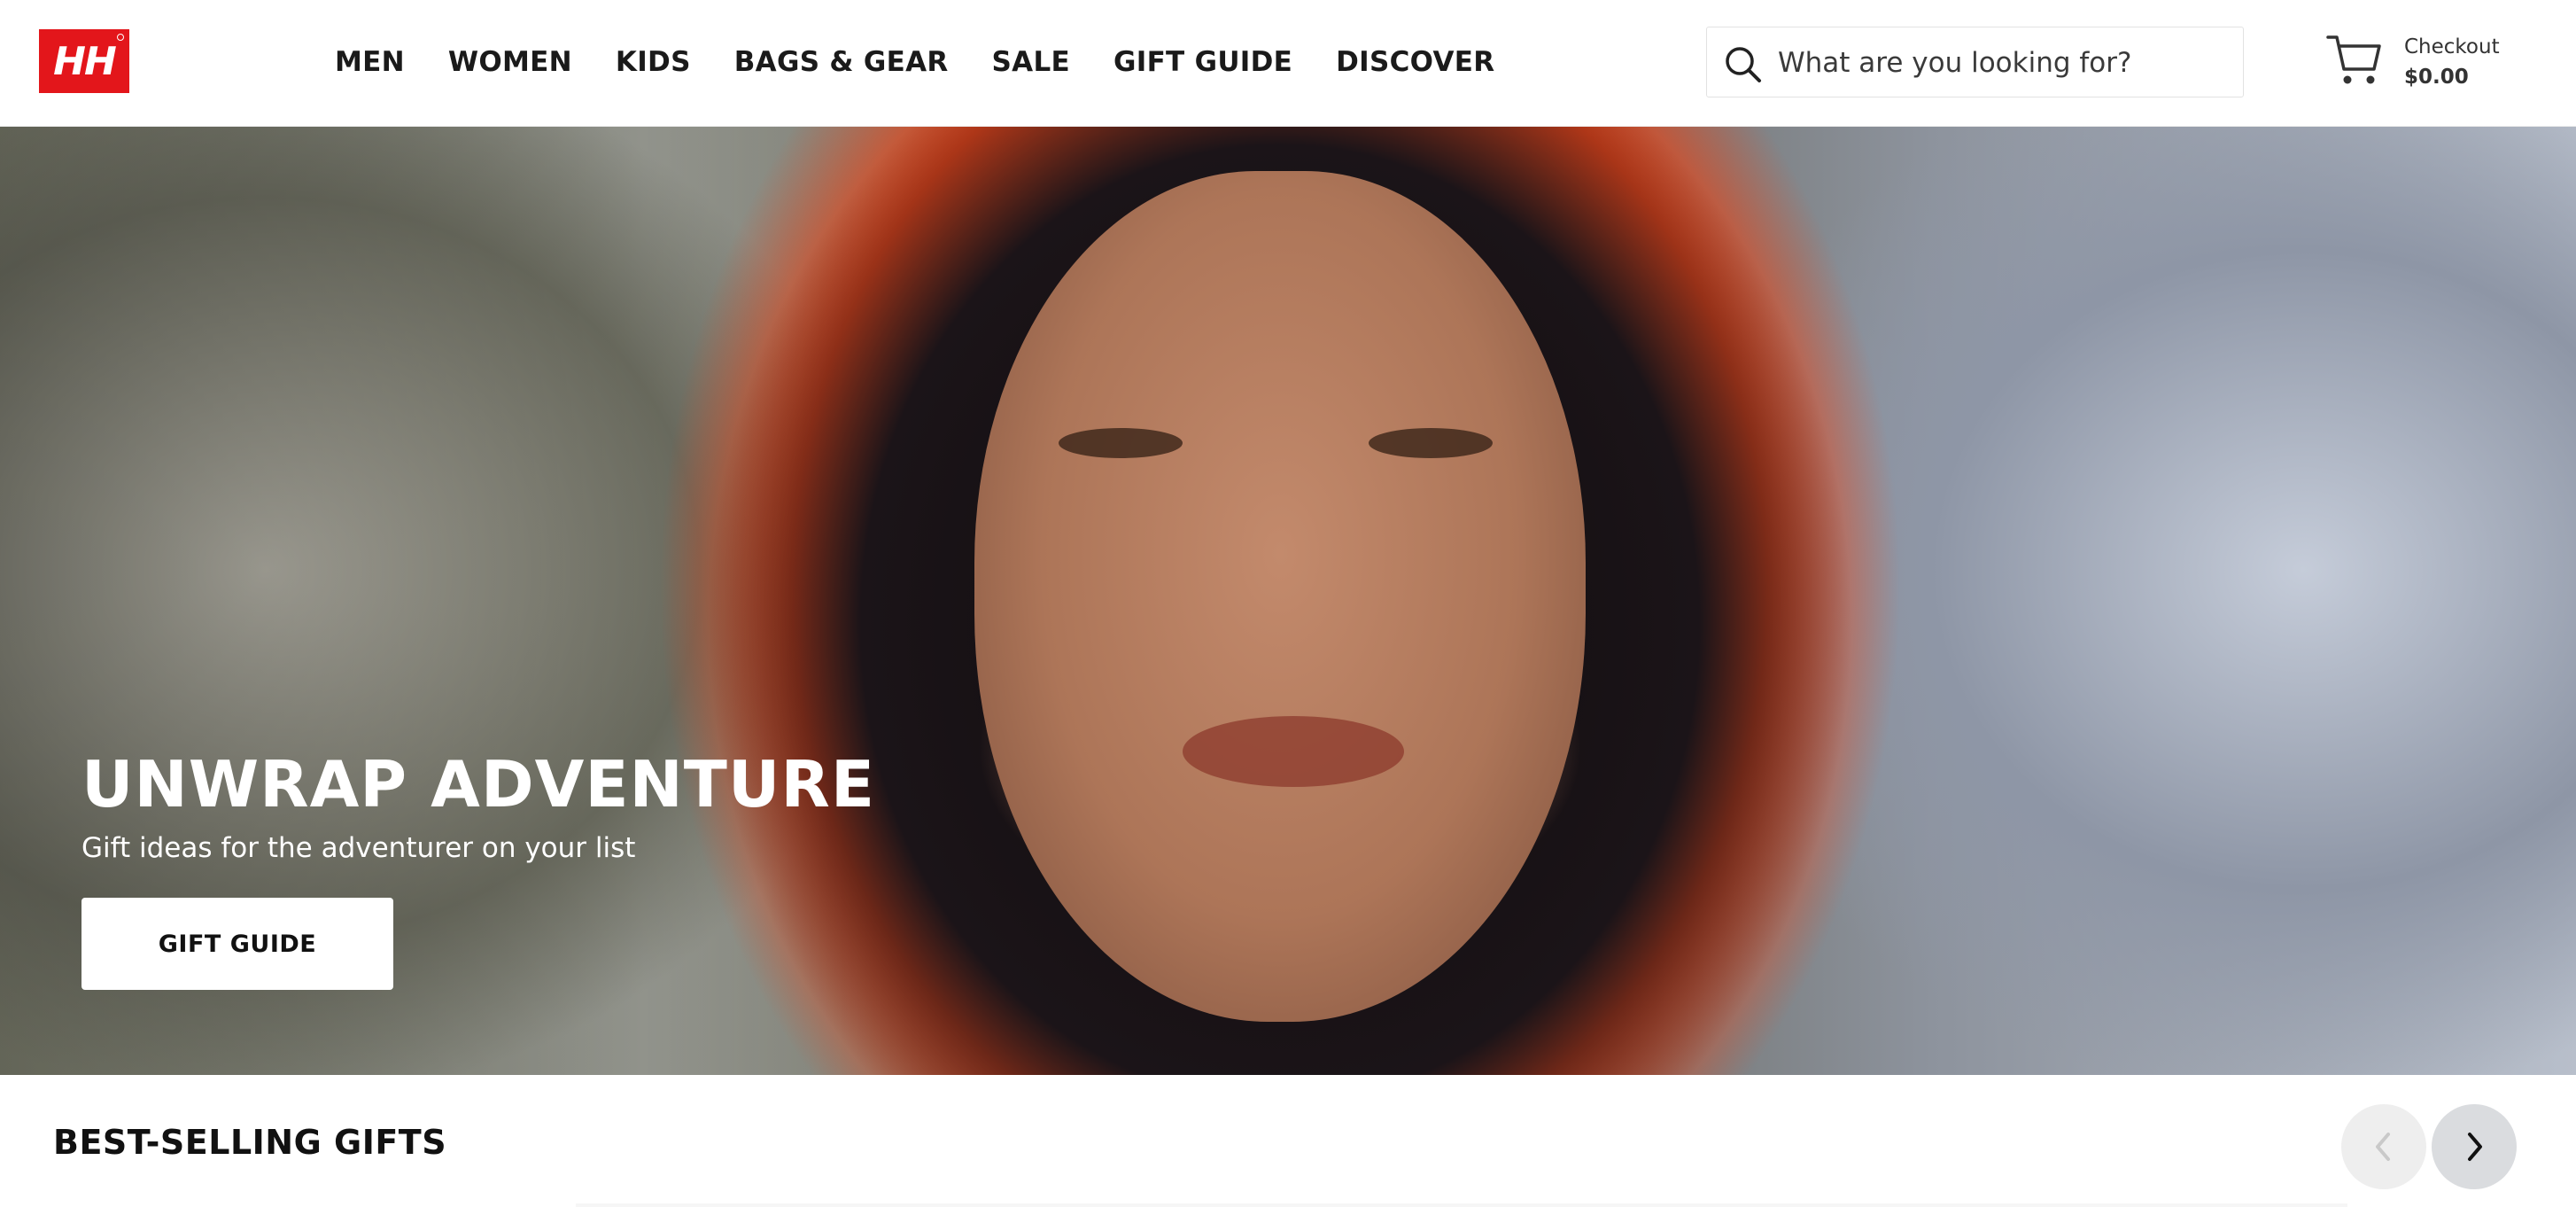  Describe the element at coordinates (653, 62) in the screenshot. I see `nav-item-kids: KIDS` at that location.